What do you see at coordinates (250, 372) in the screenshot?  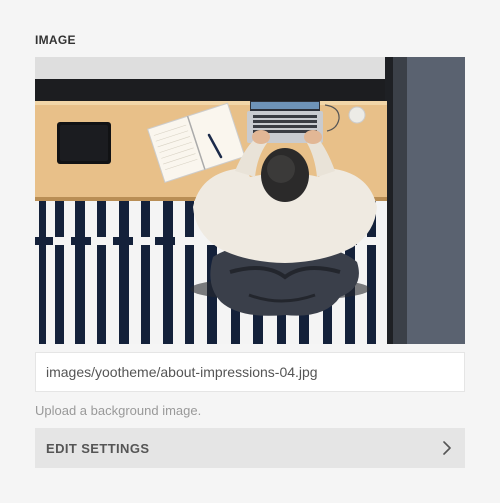 I see `image-path-input` at bounding box center [250, 372].